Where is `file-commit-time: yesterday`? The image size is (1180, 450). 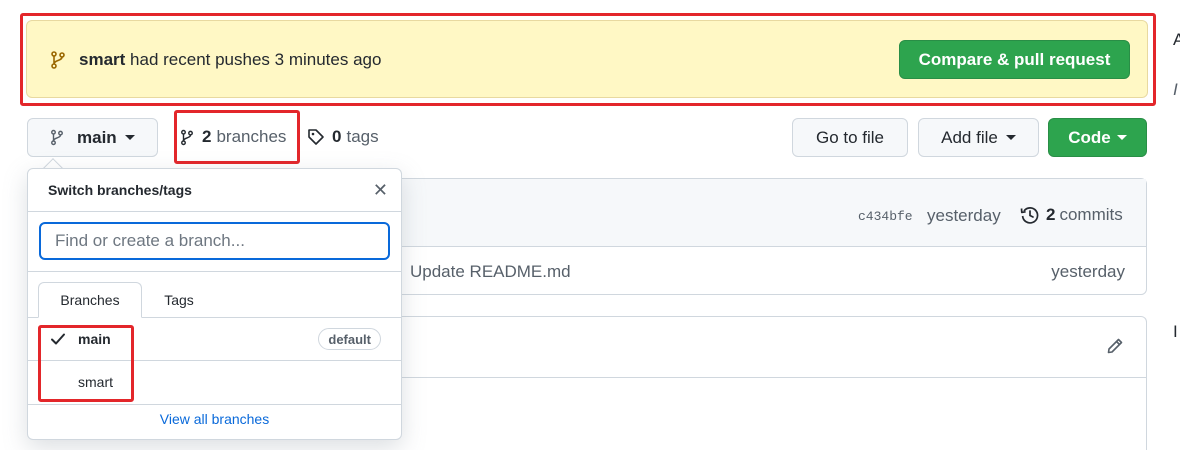 file-commit-time: yesterday is located at coordinates (1088, 271).